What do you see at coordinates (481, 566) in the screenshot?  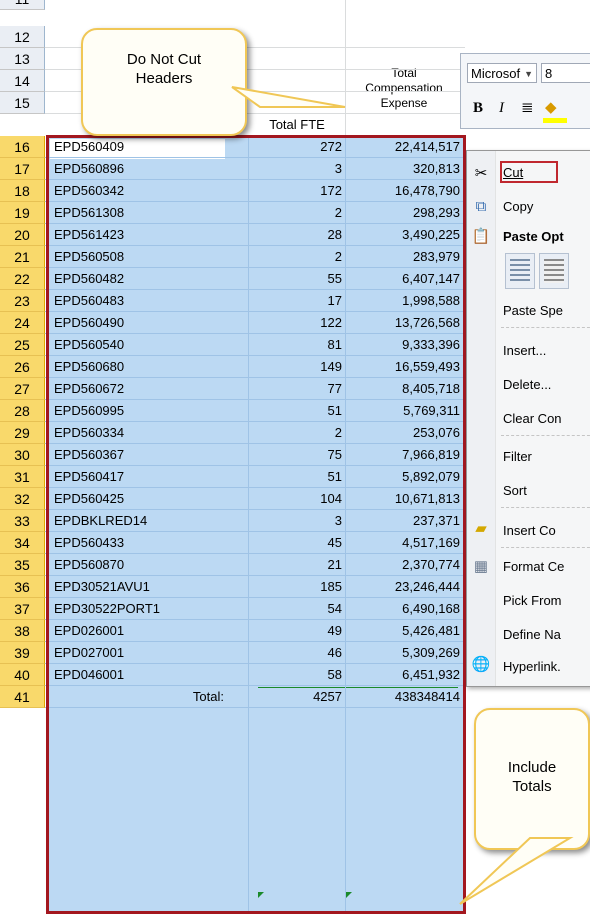 I see `format-cells-icon: ▦` at bounding box center [481, 566].